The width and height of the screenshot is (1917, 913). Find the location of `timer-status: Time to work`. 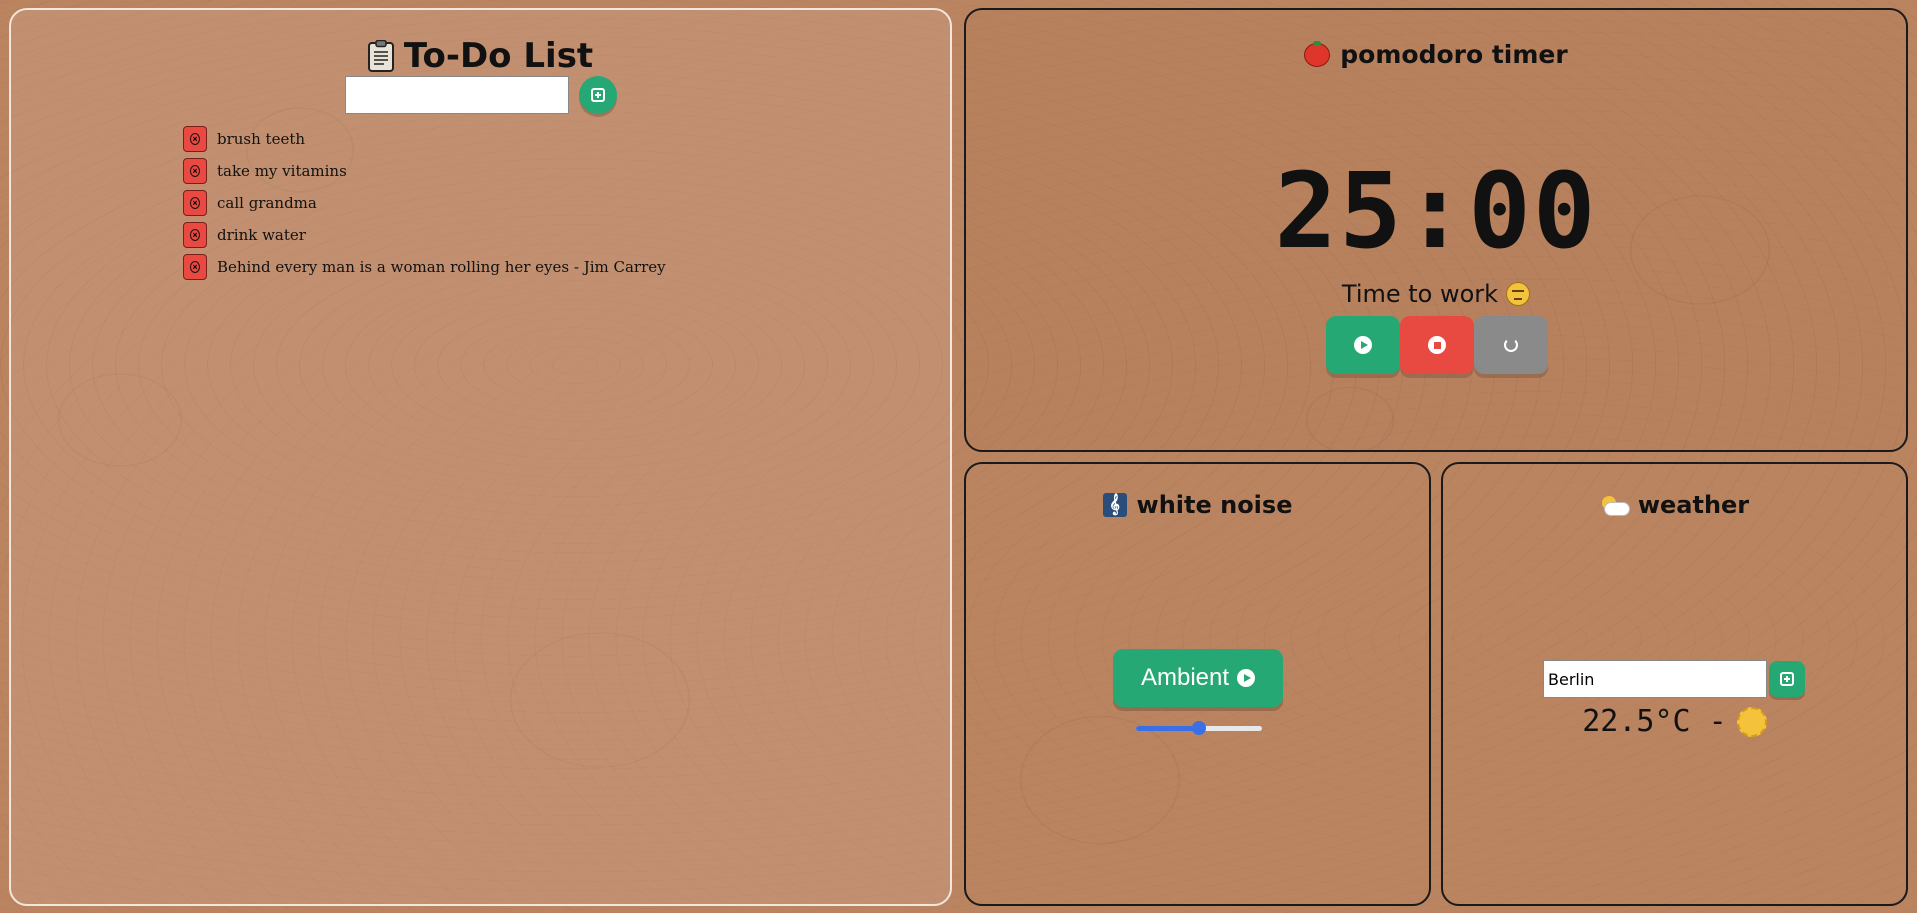

timer-status: Time to work is located at coordinates (1436, 294).